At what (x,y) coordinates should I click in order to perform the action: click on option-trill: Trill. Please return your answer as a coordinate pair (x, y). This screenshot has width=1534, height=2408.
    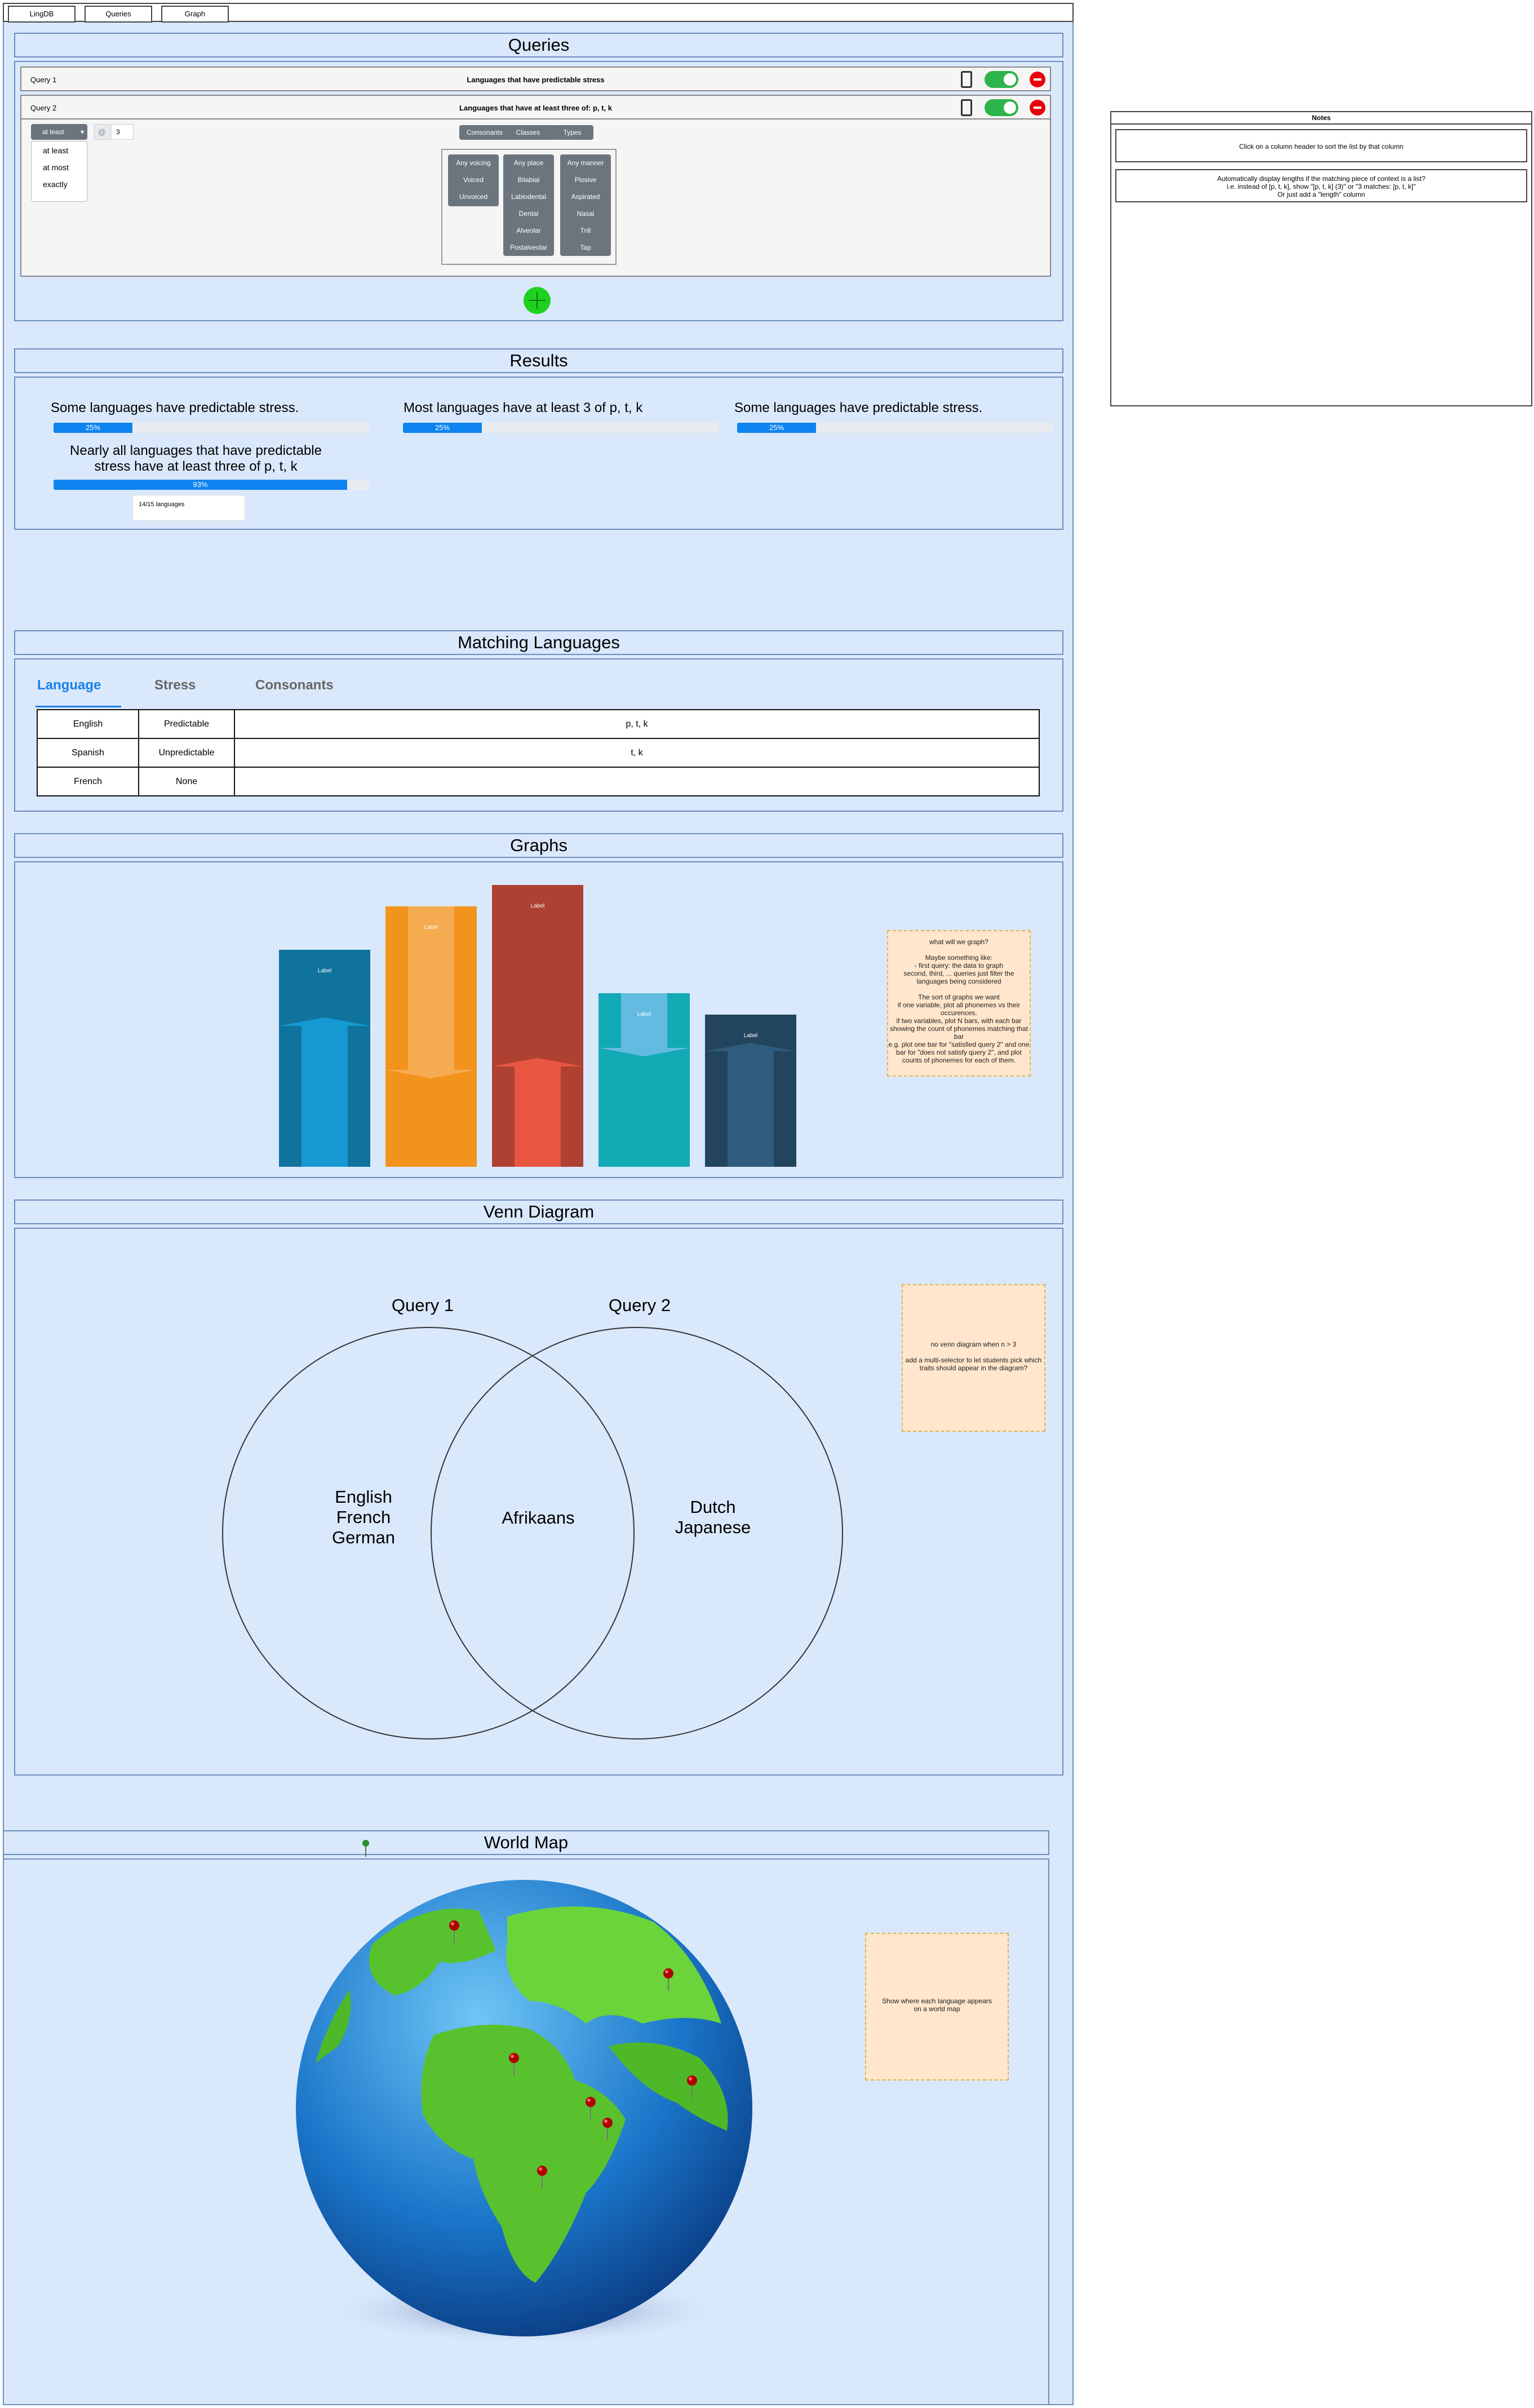
    Looking at the image, I should click on (585, 231).